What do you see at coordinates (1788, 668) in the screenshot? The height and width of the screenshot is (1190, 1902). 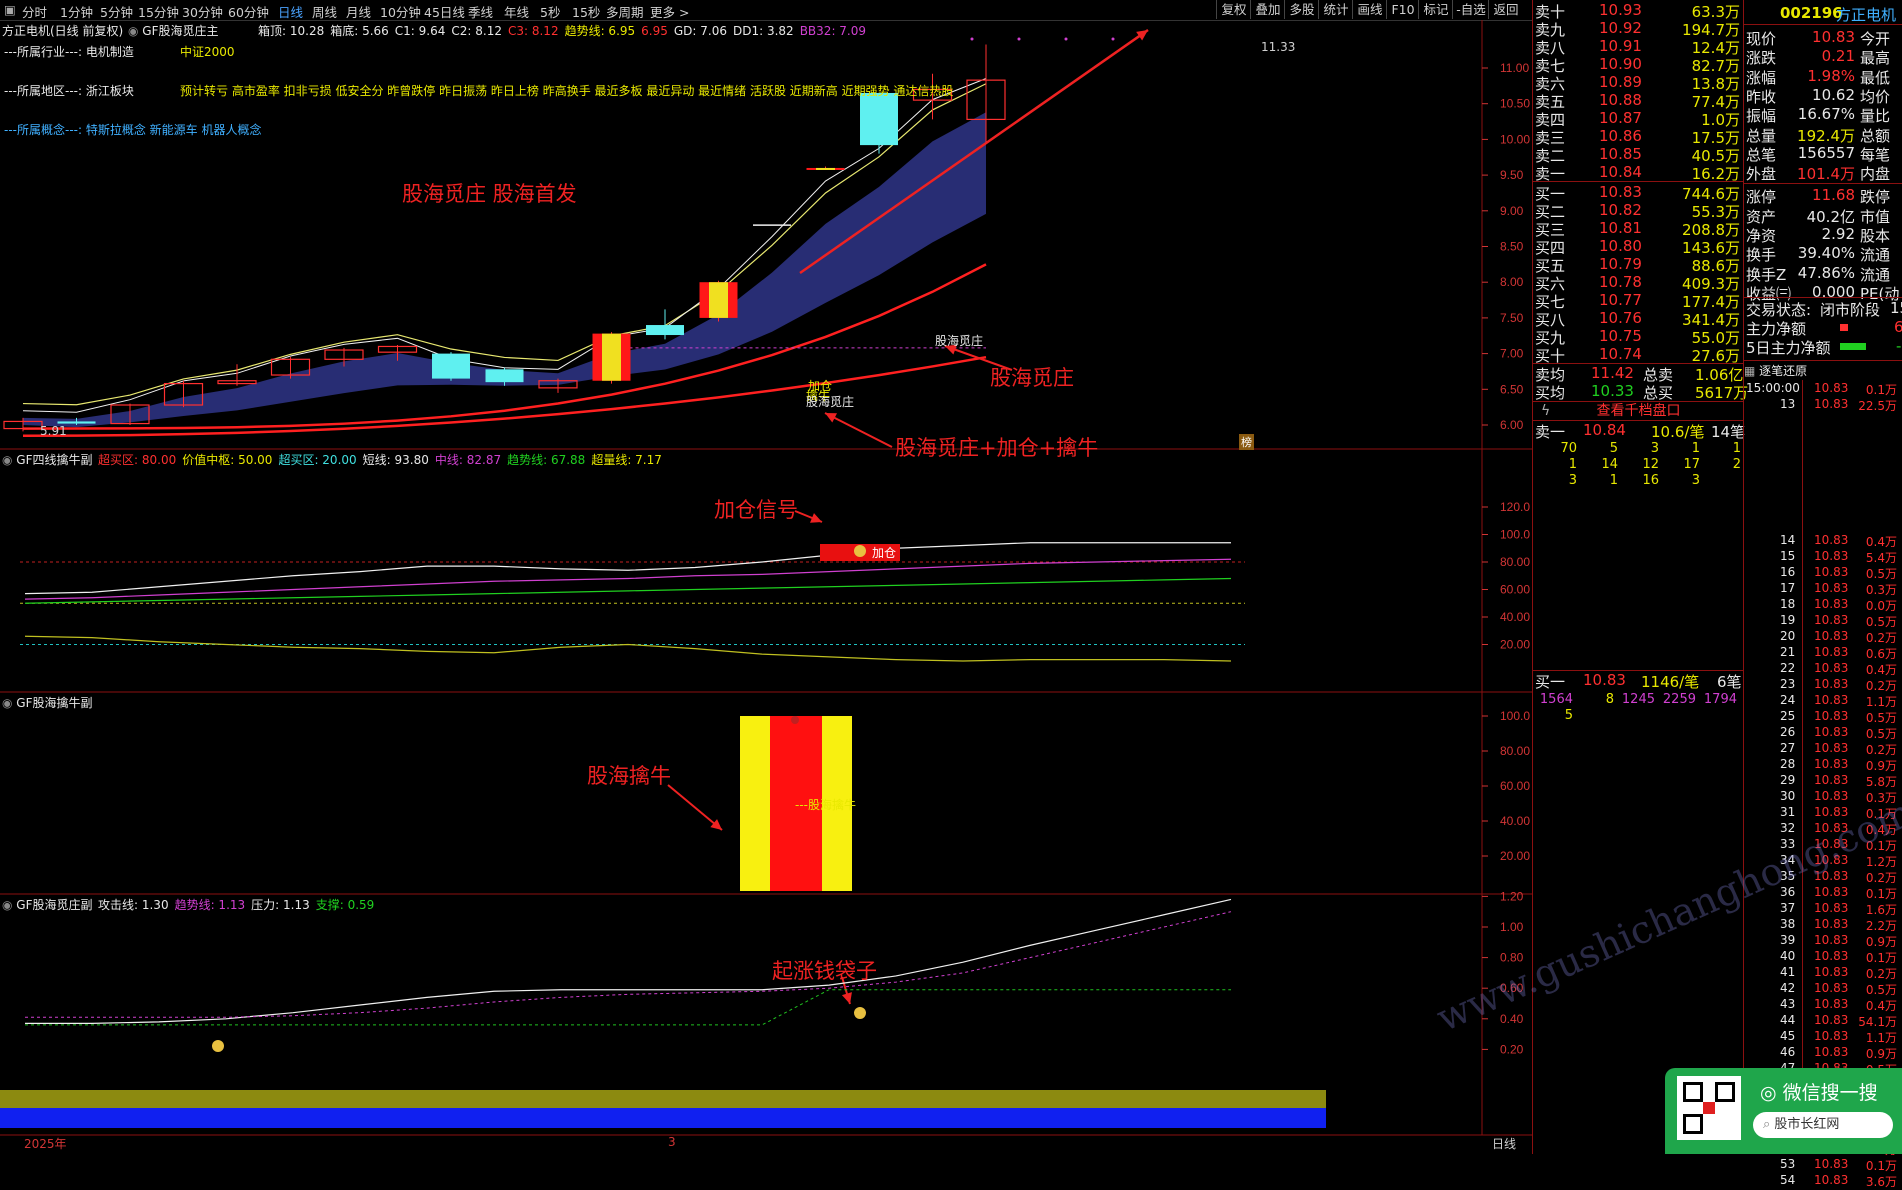 I see `tick-time: 22` at bounding box center [1788, 668].